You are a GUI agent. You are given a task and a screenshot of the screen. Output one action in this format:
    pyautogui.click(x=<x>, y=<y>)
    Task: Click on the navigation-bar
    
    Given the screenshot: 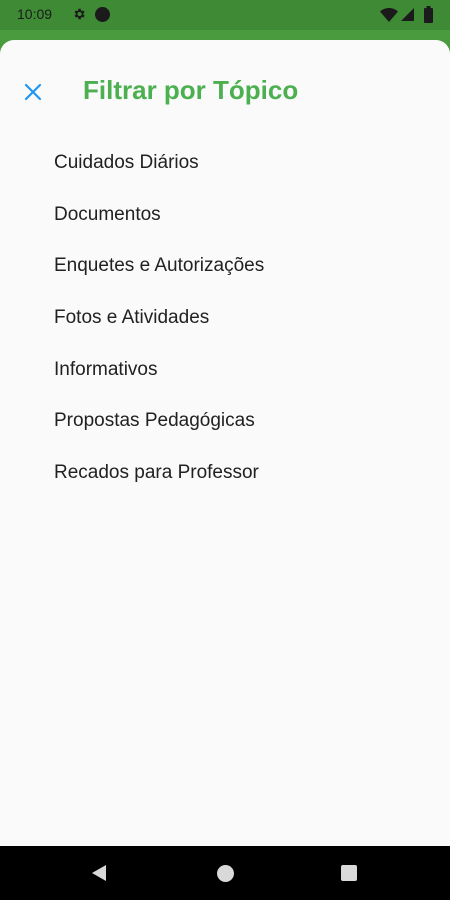 What is the action you would take?
    pyautogui.click(x=225, y=873)
    